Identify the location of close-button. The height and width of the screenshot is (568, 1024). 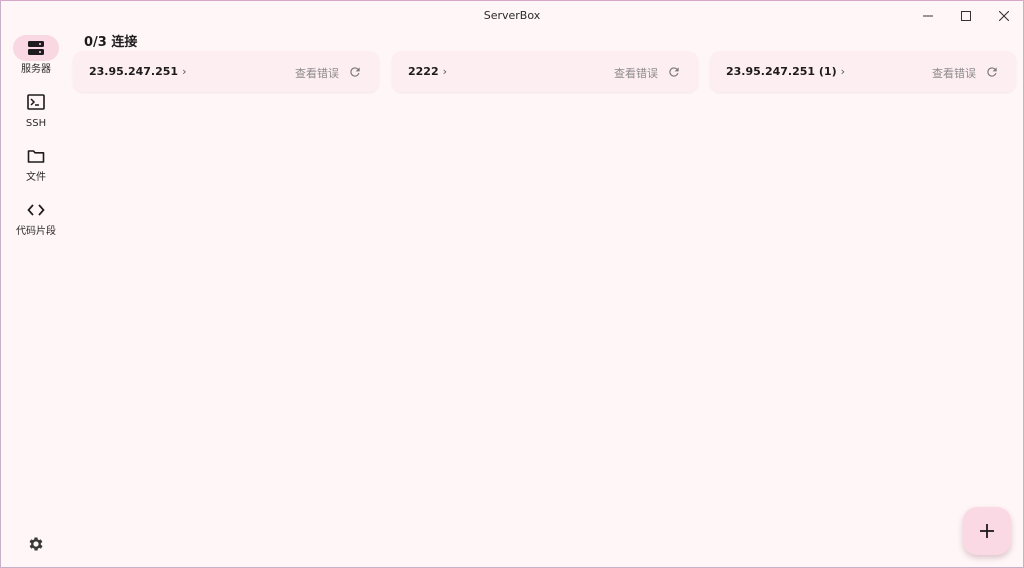
(1004, 16).